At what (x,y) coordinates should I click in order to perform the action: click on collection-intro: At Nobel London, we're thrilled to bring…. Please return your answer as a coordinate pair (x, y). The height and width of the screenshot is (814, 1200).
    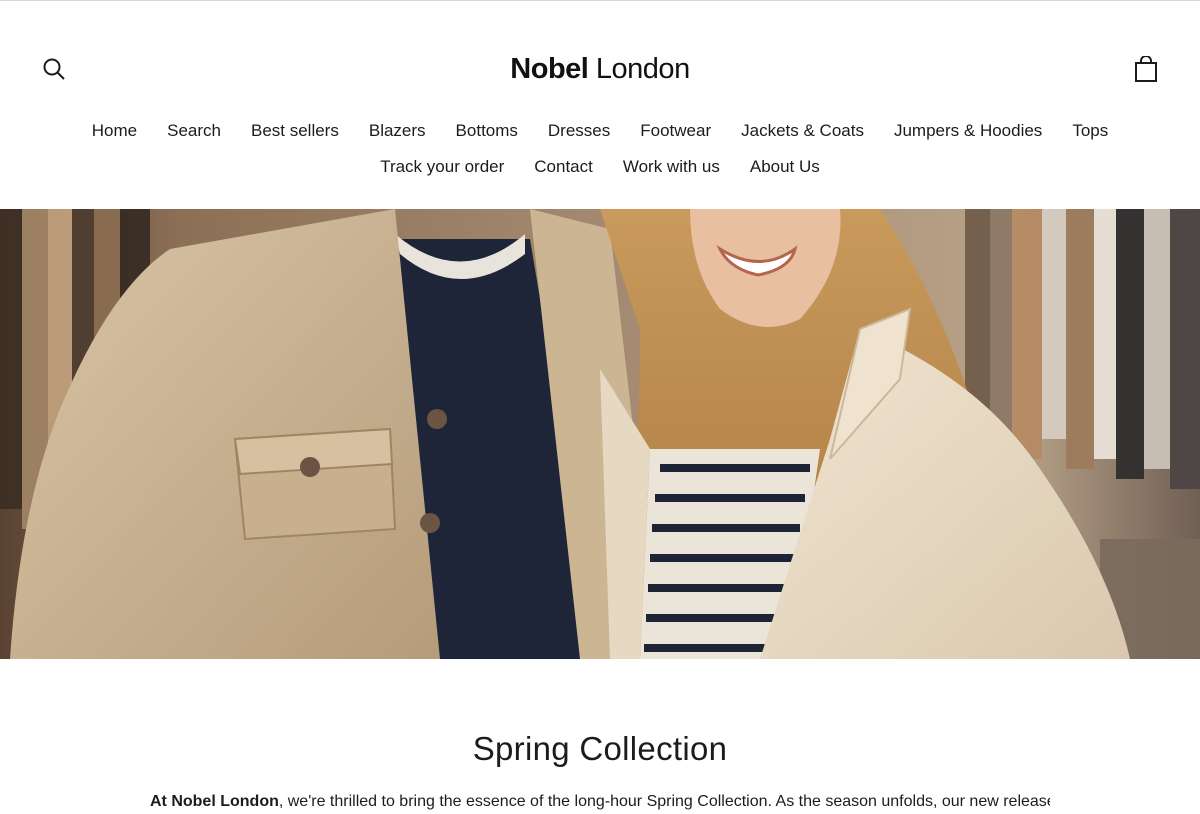
    Looking at the image, I should click on (600, 802).